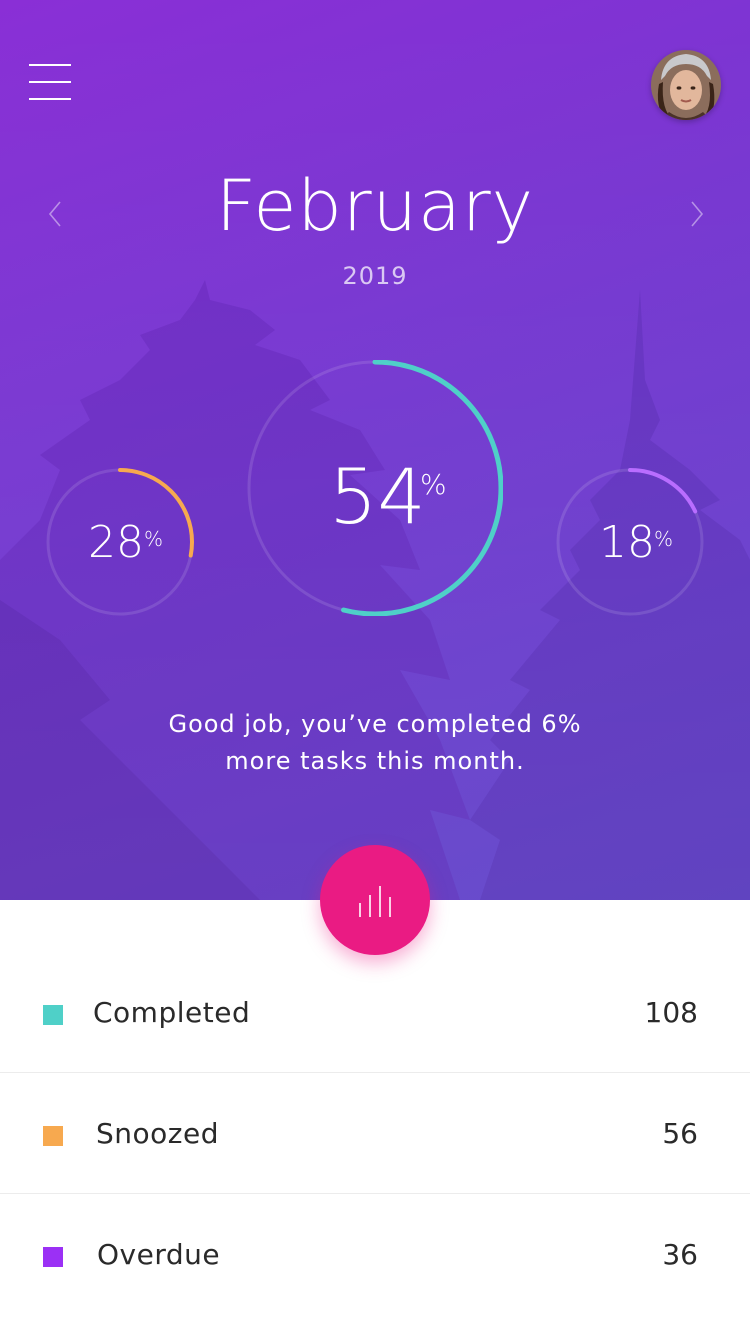 This screenshot has height=1333, width=750. I want to click on list-item-snoozed: Snoozed 56, so click(375, 1133).